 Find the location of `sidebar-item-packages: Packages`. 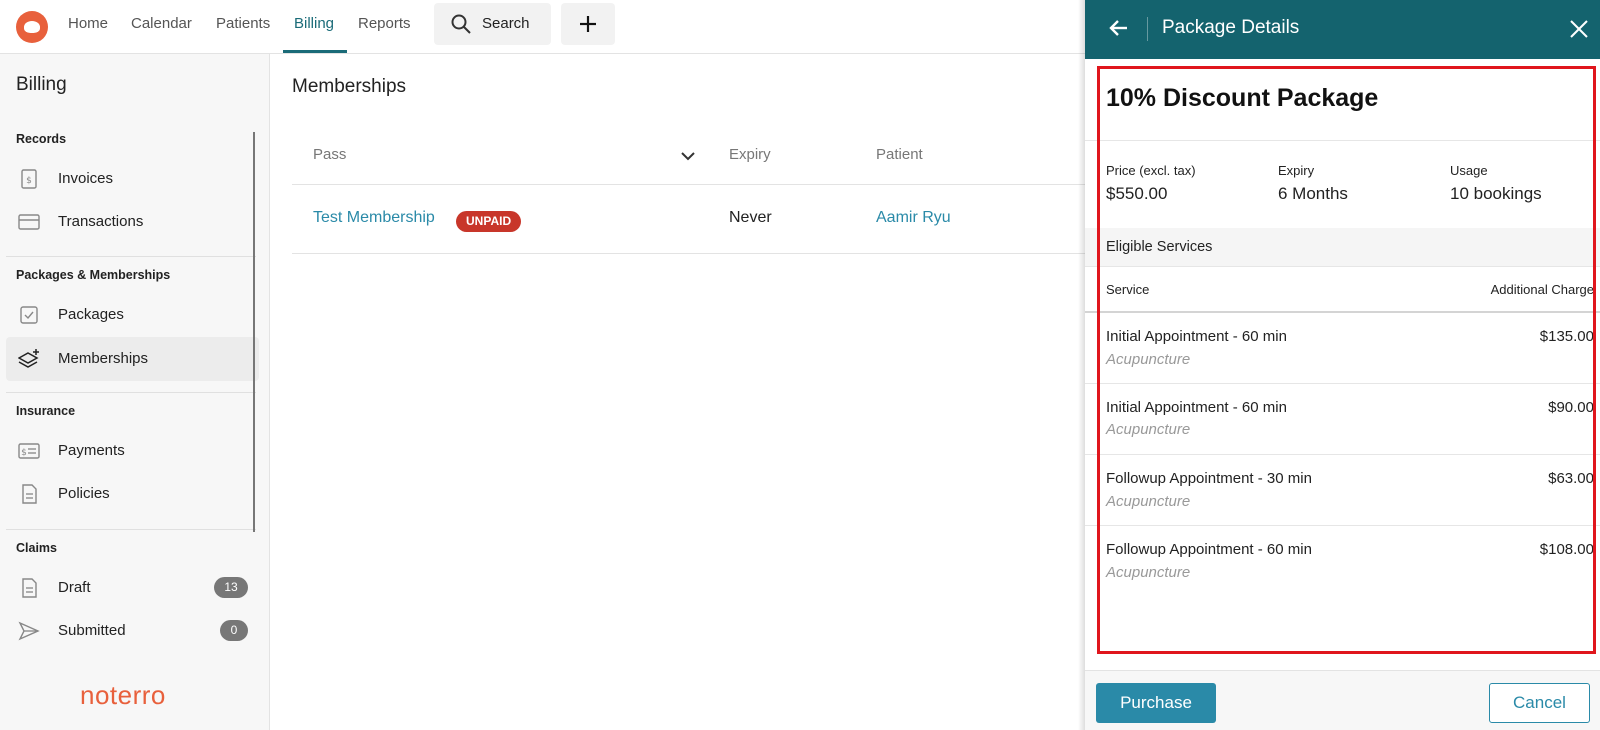

sidebar-item-packages: Packages is located at coordinates (132, 315).